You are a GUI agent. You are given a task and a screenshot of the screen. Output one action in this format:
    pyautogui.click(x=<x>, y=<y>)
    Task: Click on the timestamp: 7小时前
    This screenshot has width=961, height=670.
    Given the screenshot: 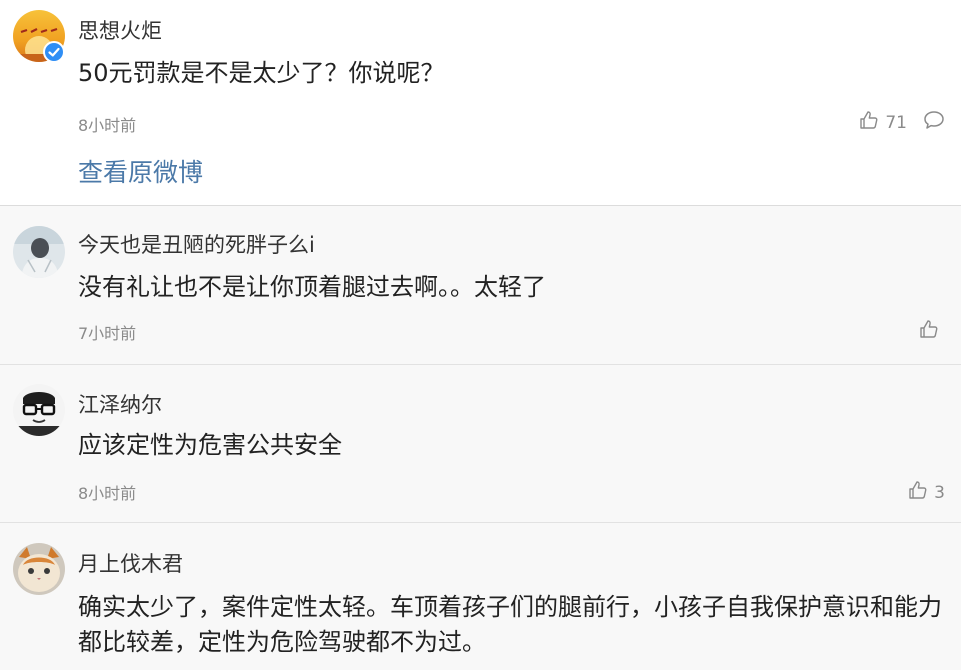 What is the action you would take?
    pyautogui.click(x=107, y=333)
    